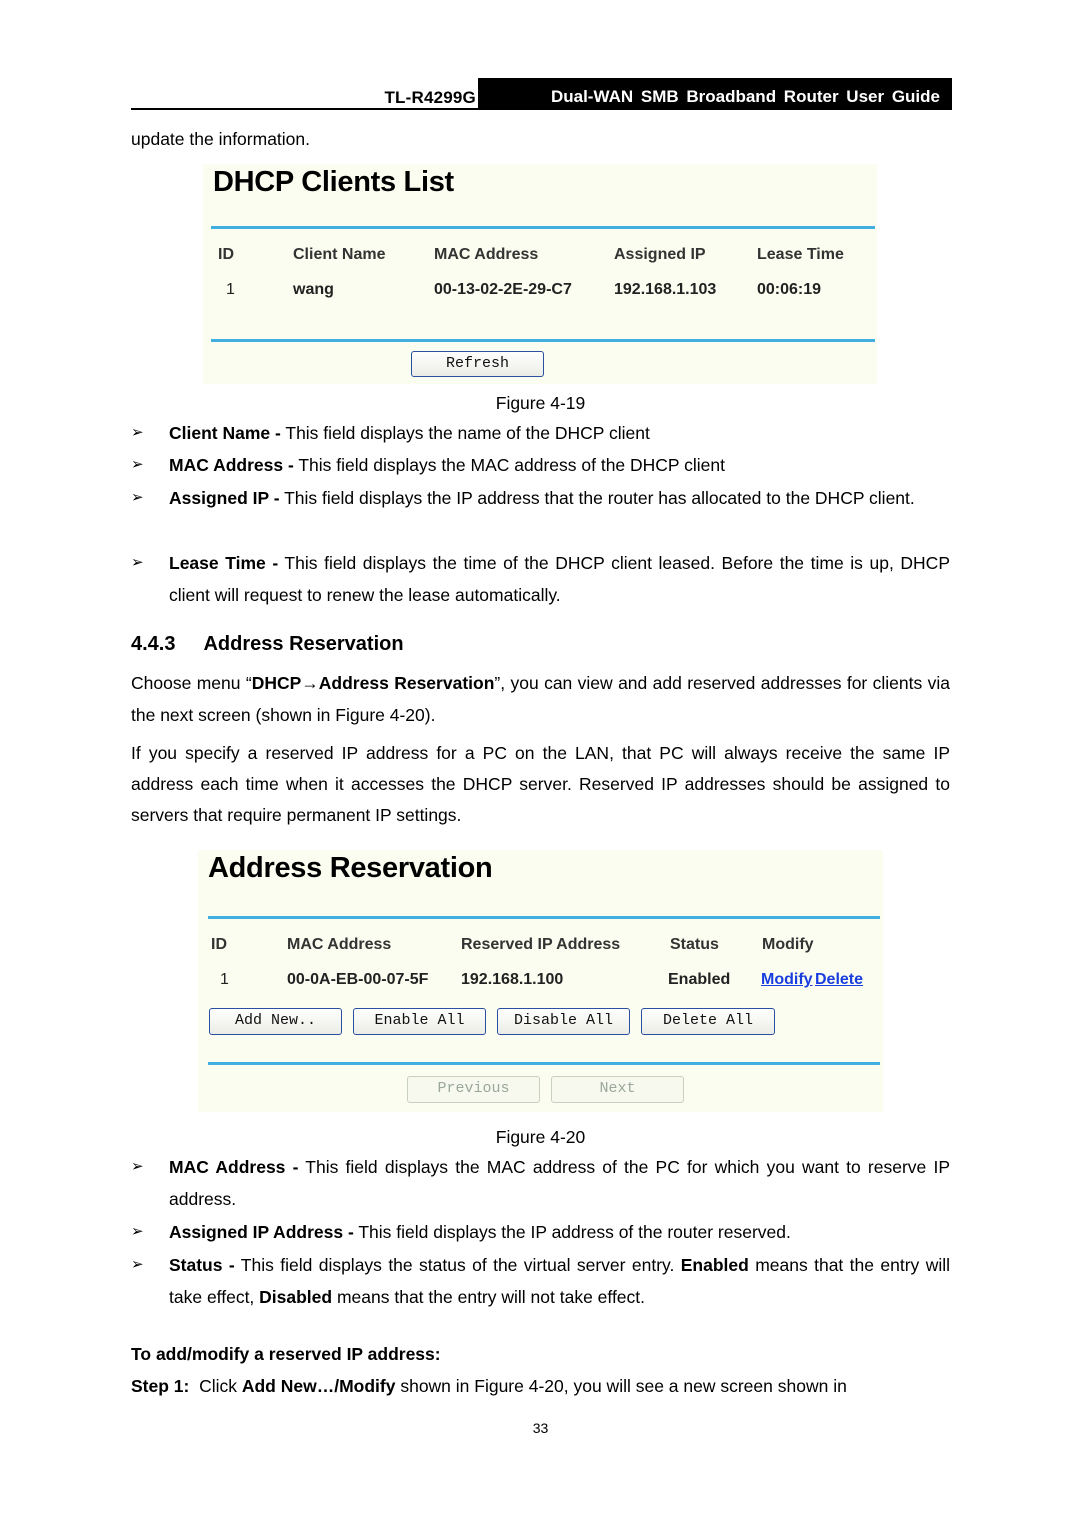 This screenshot has height=1527, width=1080. I want to click on figure-title: Address Reservation, so click(350, 868).